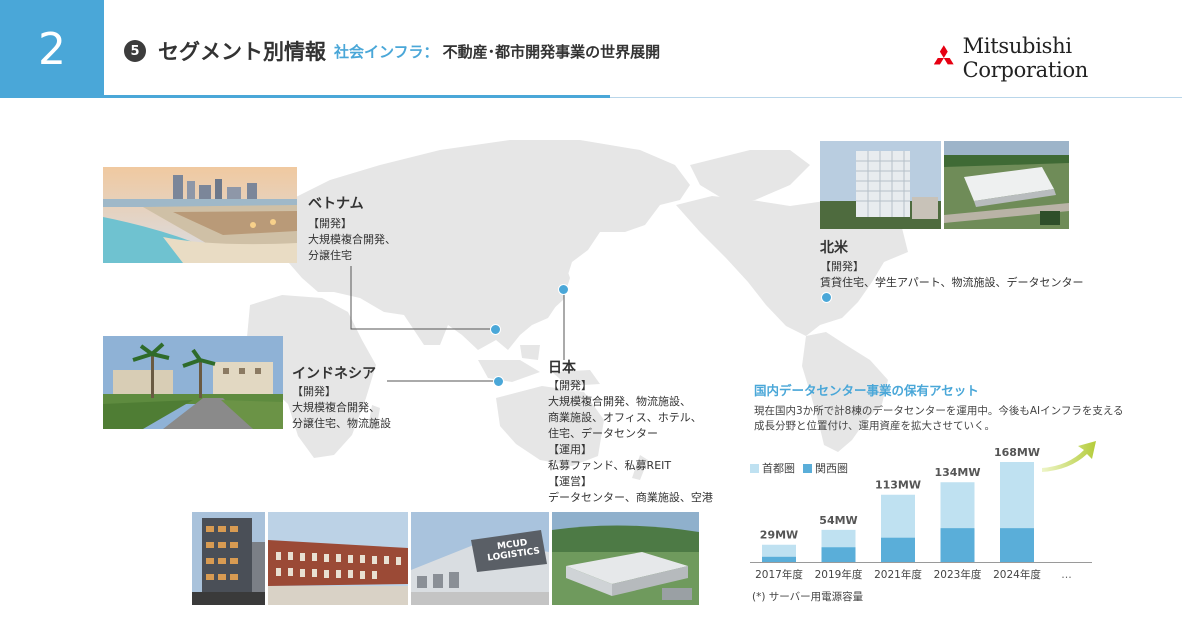 The image size is (1200, 640). What do you see at coordinates (498, 381) in the screenshot?
I see `location-dot-indonesia` at bounding box center [498, 381].